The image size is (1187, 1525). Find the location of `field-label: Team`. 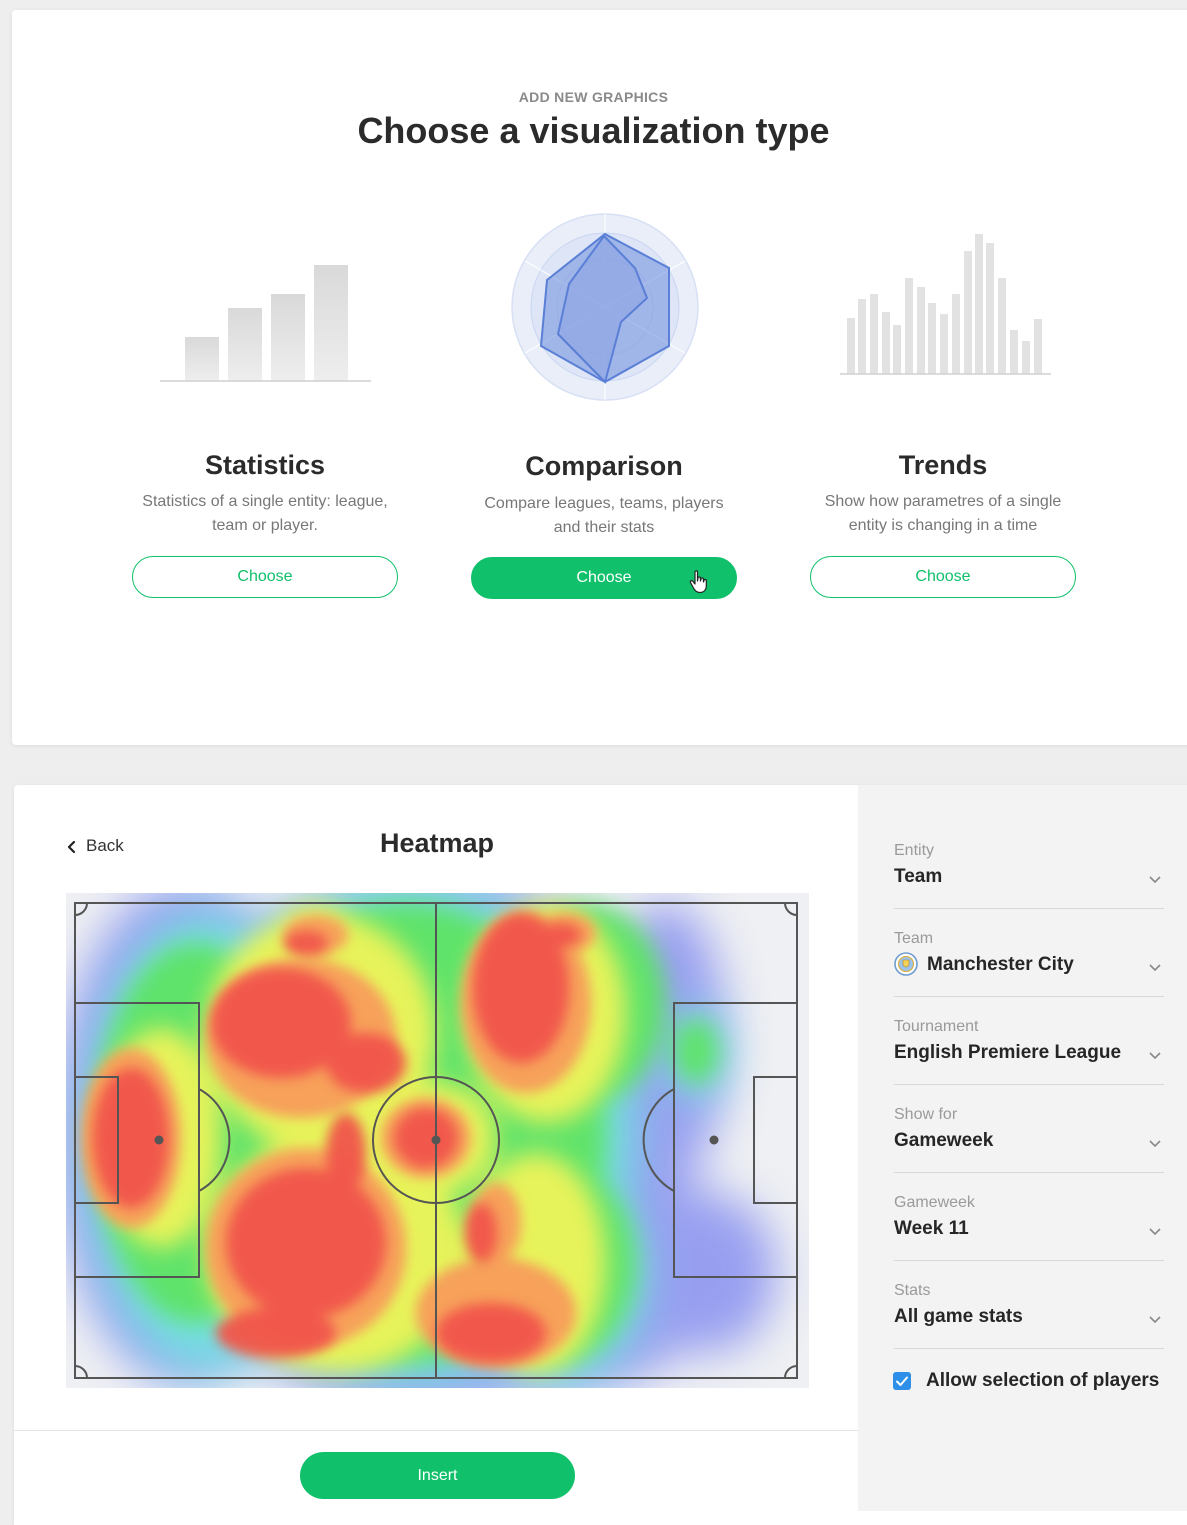

field-label: Team is located at coordinates (914, 938).